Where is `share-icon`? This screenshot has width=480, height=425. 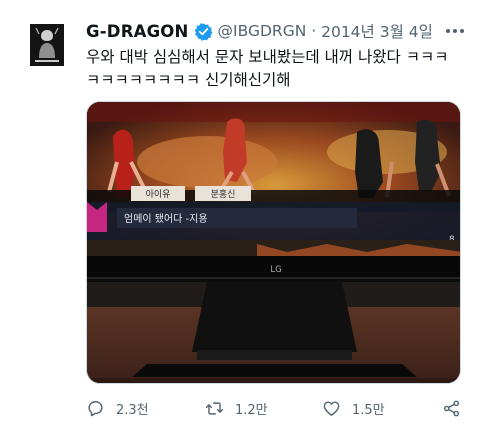 share-icon is located at coordinates (451, 408).